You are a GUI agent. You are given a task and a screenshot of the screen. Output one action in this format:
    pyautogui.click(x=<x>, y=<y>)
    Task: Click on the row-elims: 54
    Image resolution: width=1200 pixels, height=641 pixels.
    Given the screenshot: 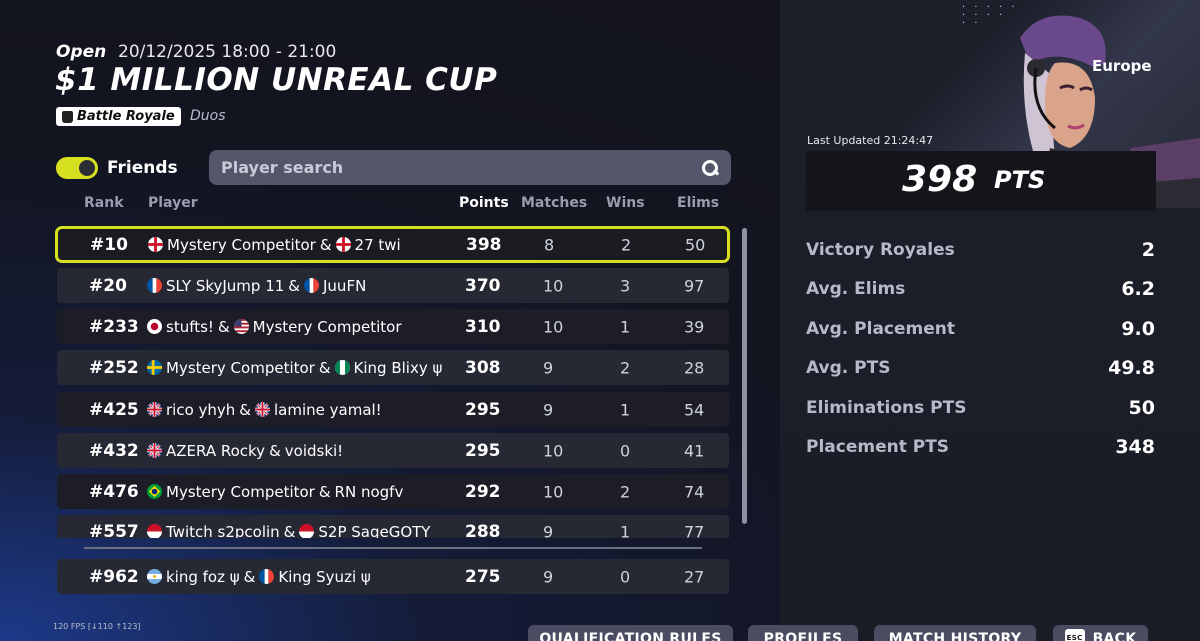 What is the action you would take?
    pyautogui.click(x=694, y=409)
    